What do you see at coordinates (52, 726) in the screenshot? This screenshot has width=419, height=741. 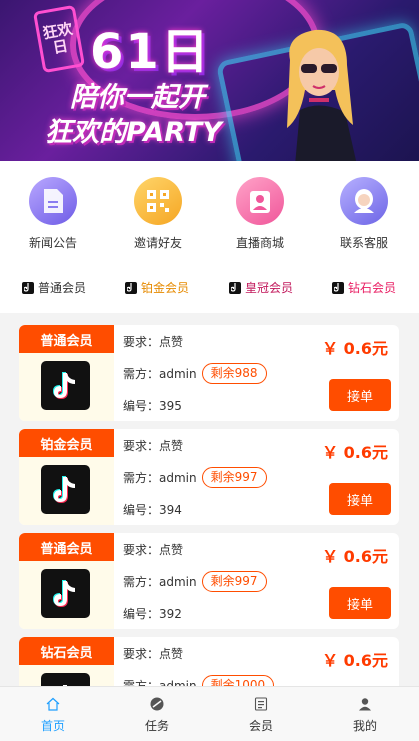 I see `nav-label: 首页` at bounding box center [52, 726].